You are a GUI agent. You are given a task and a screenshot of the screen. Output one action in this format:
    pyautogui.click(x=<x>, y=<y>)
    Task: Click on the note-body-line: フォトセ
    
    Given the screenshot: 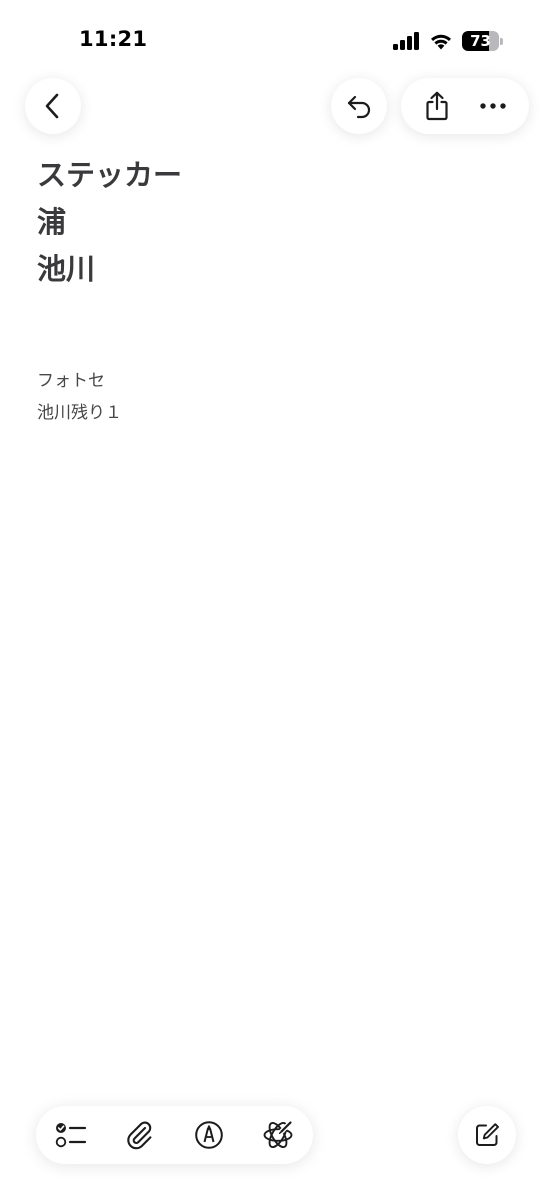 What is the action you would take?
    pyautogui.click(x=71, y=381)
    